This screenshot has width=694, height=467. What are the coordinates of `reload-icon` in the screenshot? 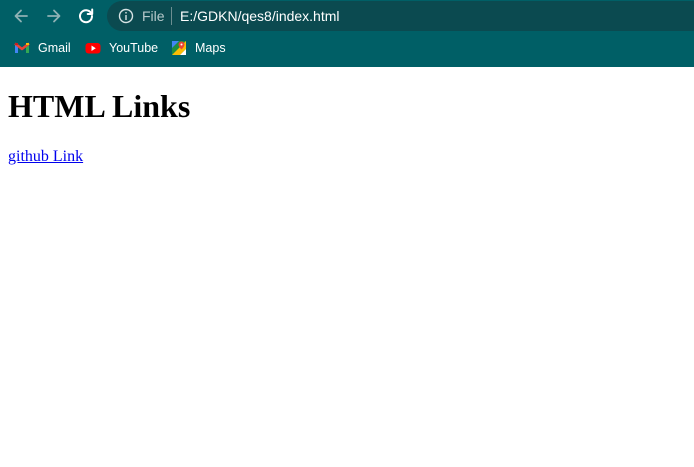 It's located at (86, 16).